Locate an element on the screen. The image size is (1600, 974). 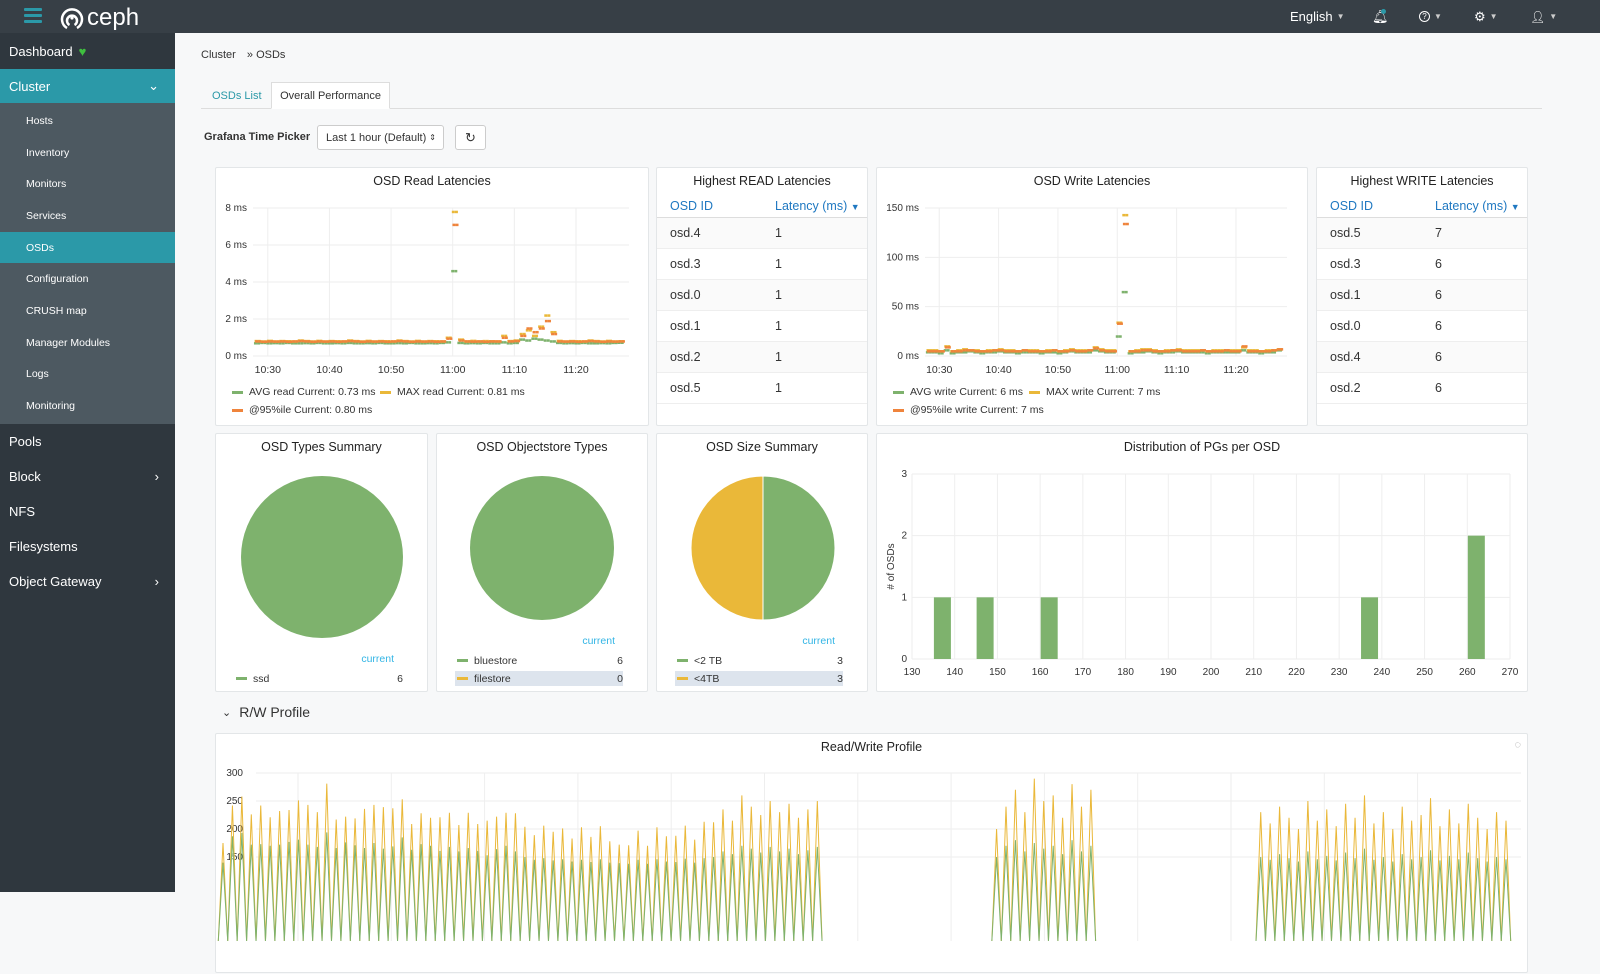
sidebar-item-hosts: Hosts is located at coordinates (87, 121).